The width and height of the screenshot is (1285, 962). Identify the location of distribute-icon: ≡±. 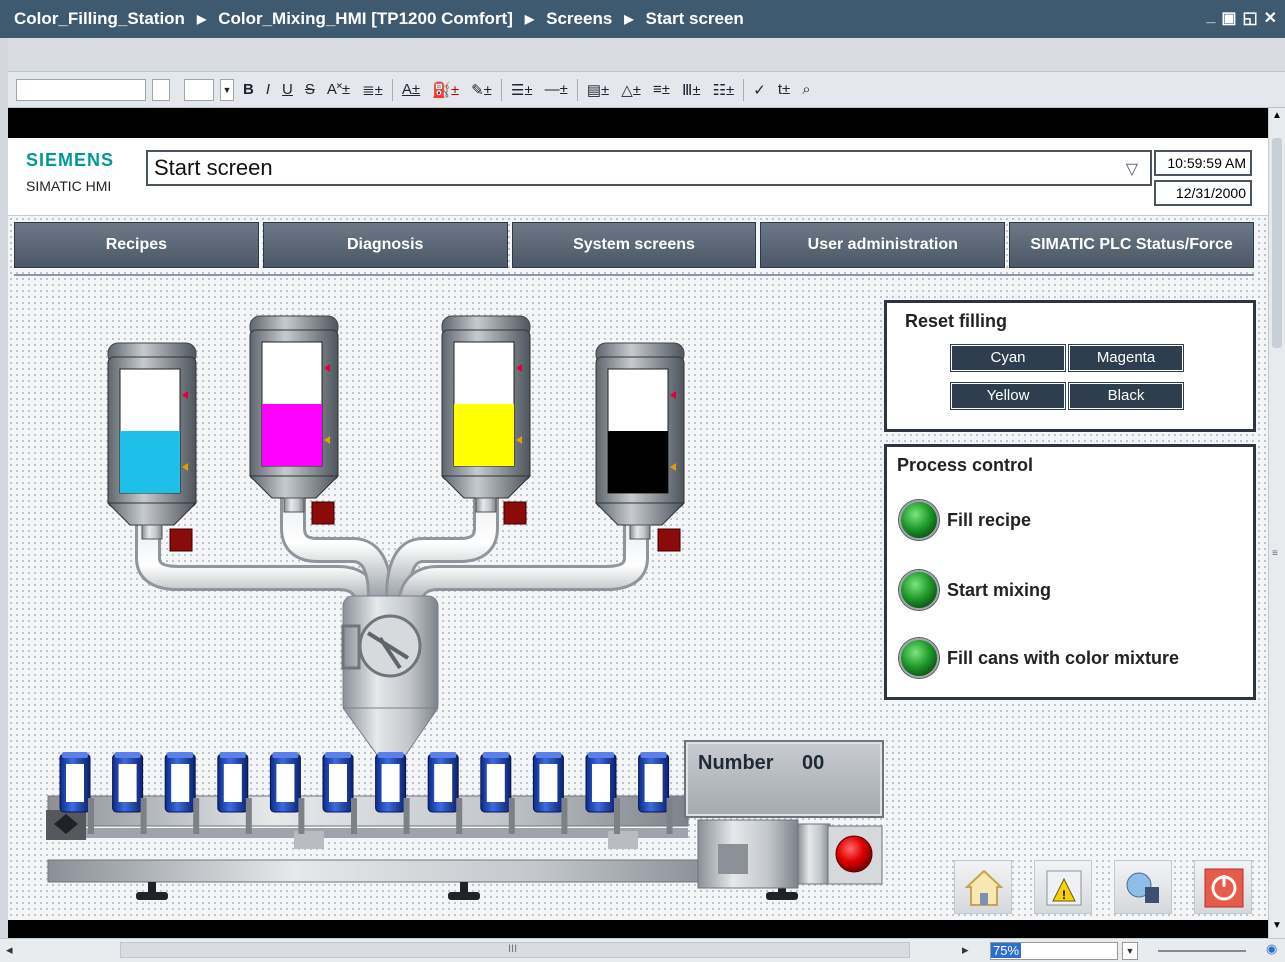
(661, 89).